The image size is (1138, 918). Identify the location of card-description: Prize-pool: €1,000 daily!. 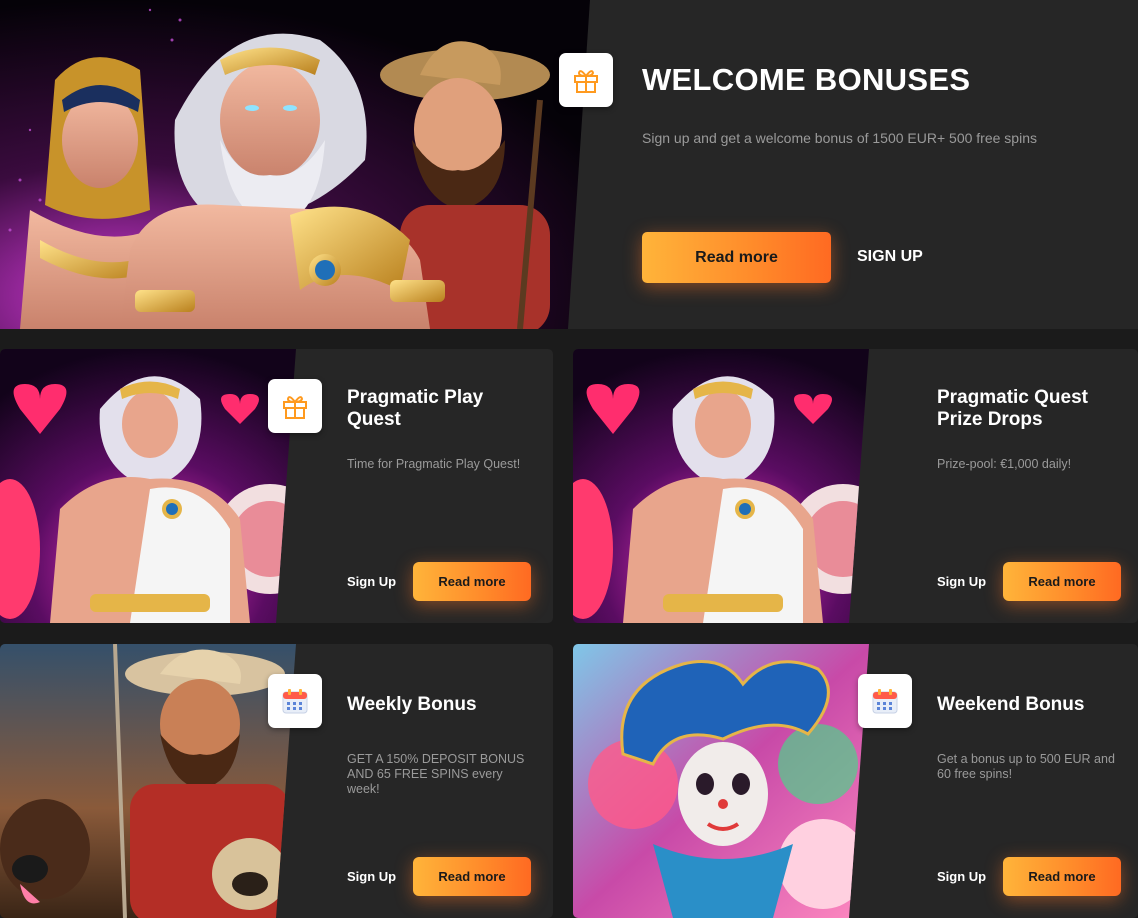
(1004, 464).